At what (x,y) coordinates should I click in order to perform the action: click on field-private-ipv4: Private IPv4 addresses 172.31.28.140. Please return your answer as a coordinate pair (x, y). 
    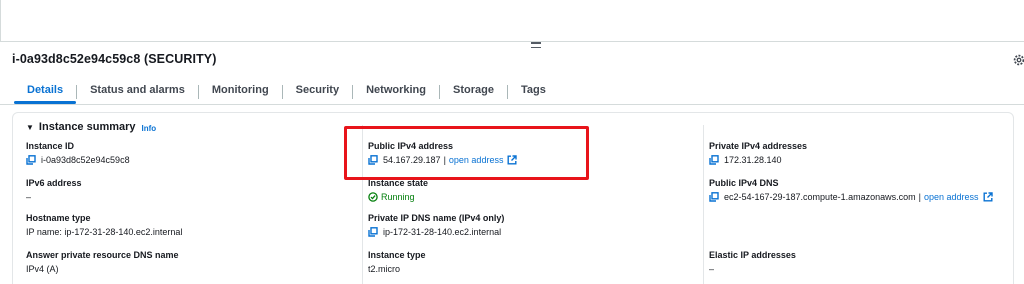
    Looking at the image, I should click on (758, 153).